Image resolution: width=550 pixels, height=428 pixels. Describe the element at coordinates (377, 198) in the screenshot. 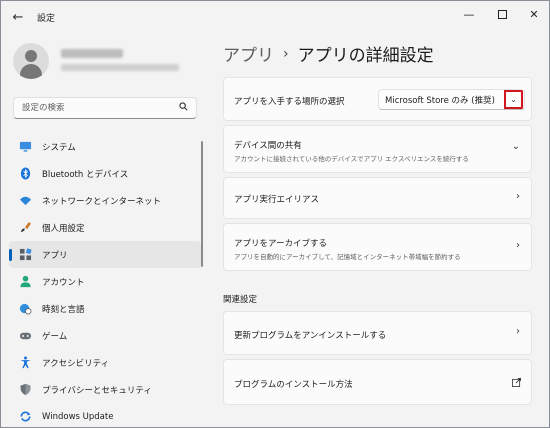

I see `app-execution-alias-card: アプリ実行エイリアス ›` at that location.